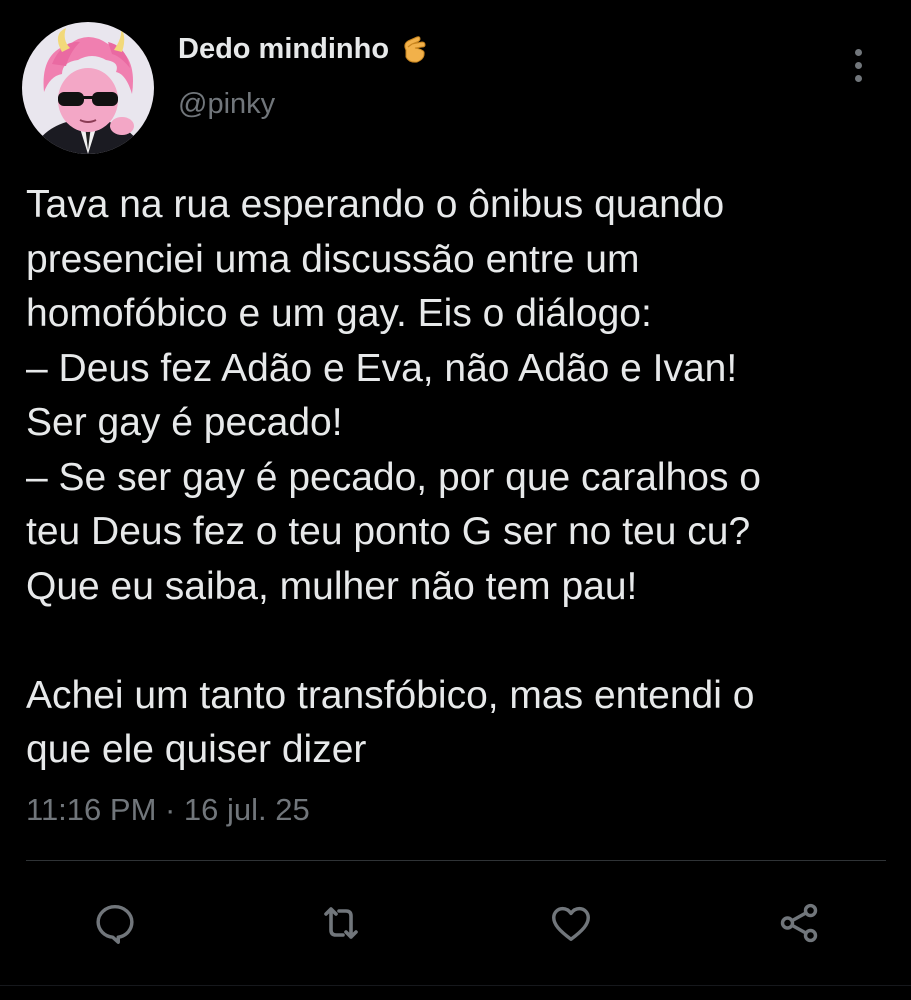 The image size is (911, 1000). What do you see at coordinates (332, 586) in the screenshot?
I see `tweet-text-line: Que eu saiba, mulher não tem pau!` at bounding box center [332, 586].